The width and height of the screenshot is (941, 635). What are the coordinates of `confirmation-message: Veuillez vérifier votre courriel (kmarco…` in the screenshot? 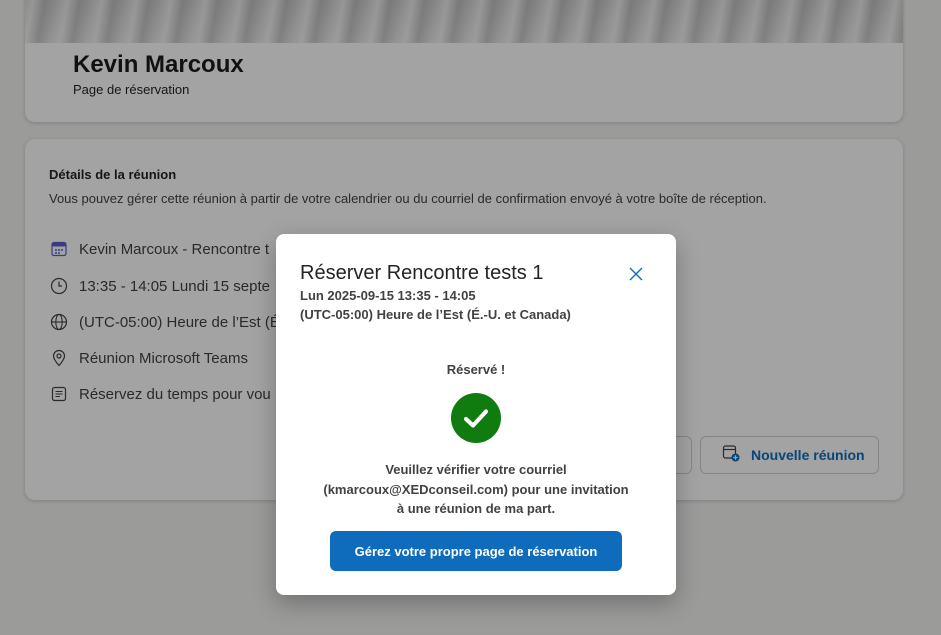 It's located at (476, 489).